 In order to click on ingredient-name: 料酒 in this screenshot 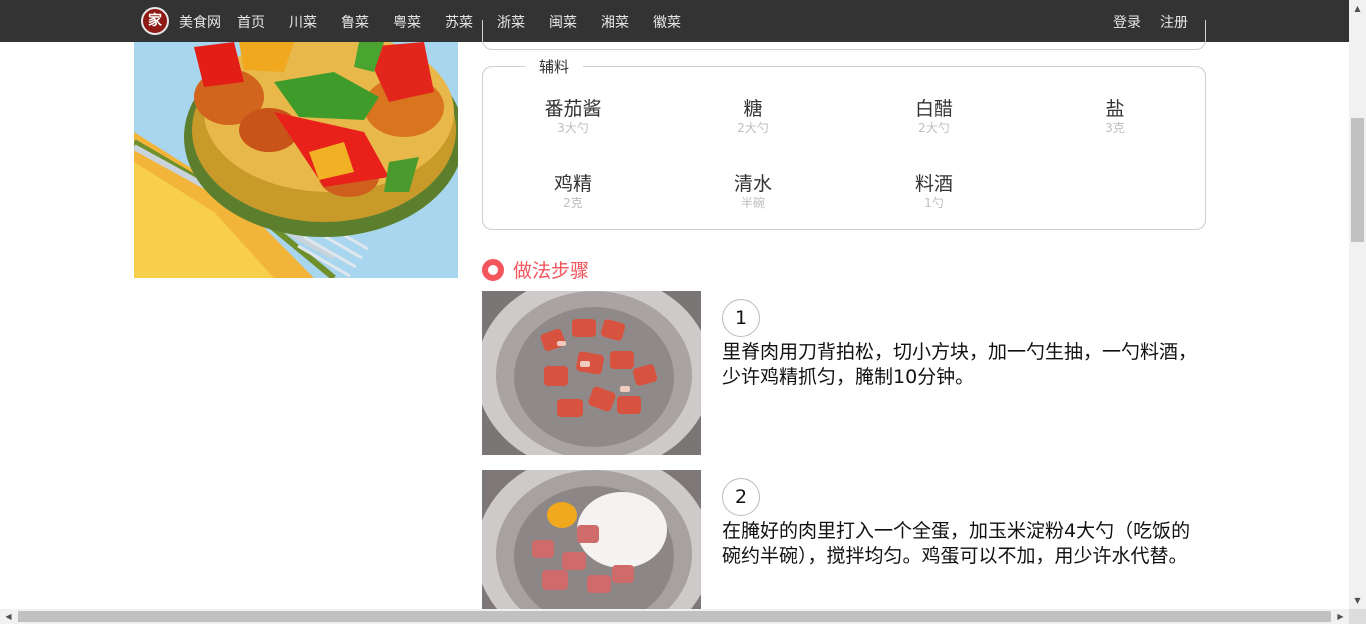, I will do `click(933, 184)`.